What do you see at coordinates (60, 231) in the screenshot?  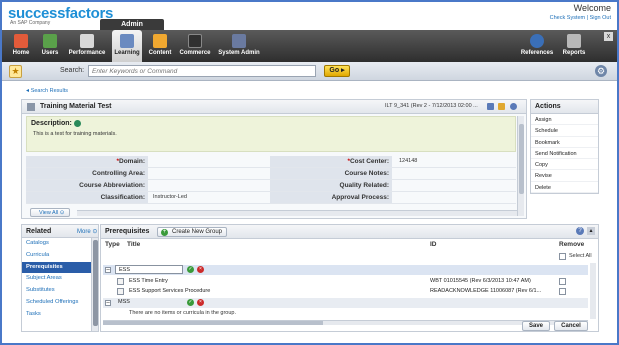 I see `related-header: Related More ⊙` at bounding box center [60, 231].